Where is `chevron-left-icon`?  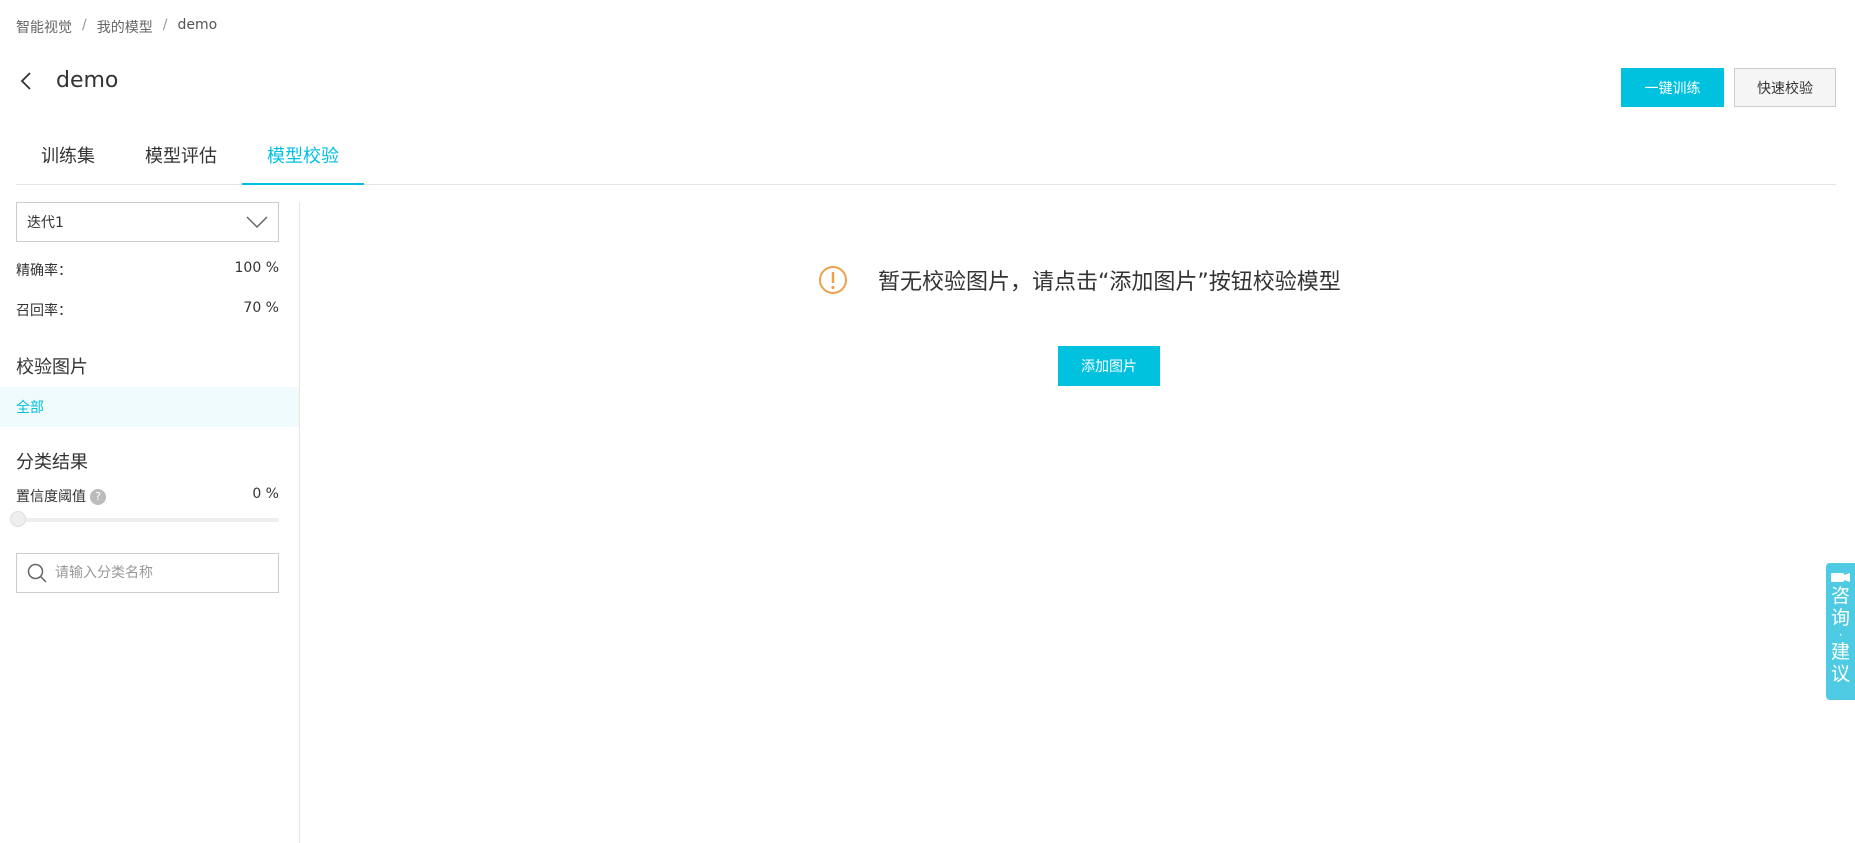 chevron-left-icon is located at coordinates (25, 80).